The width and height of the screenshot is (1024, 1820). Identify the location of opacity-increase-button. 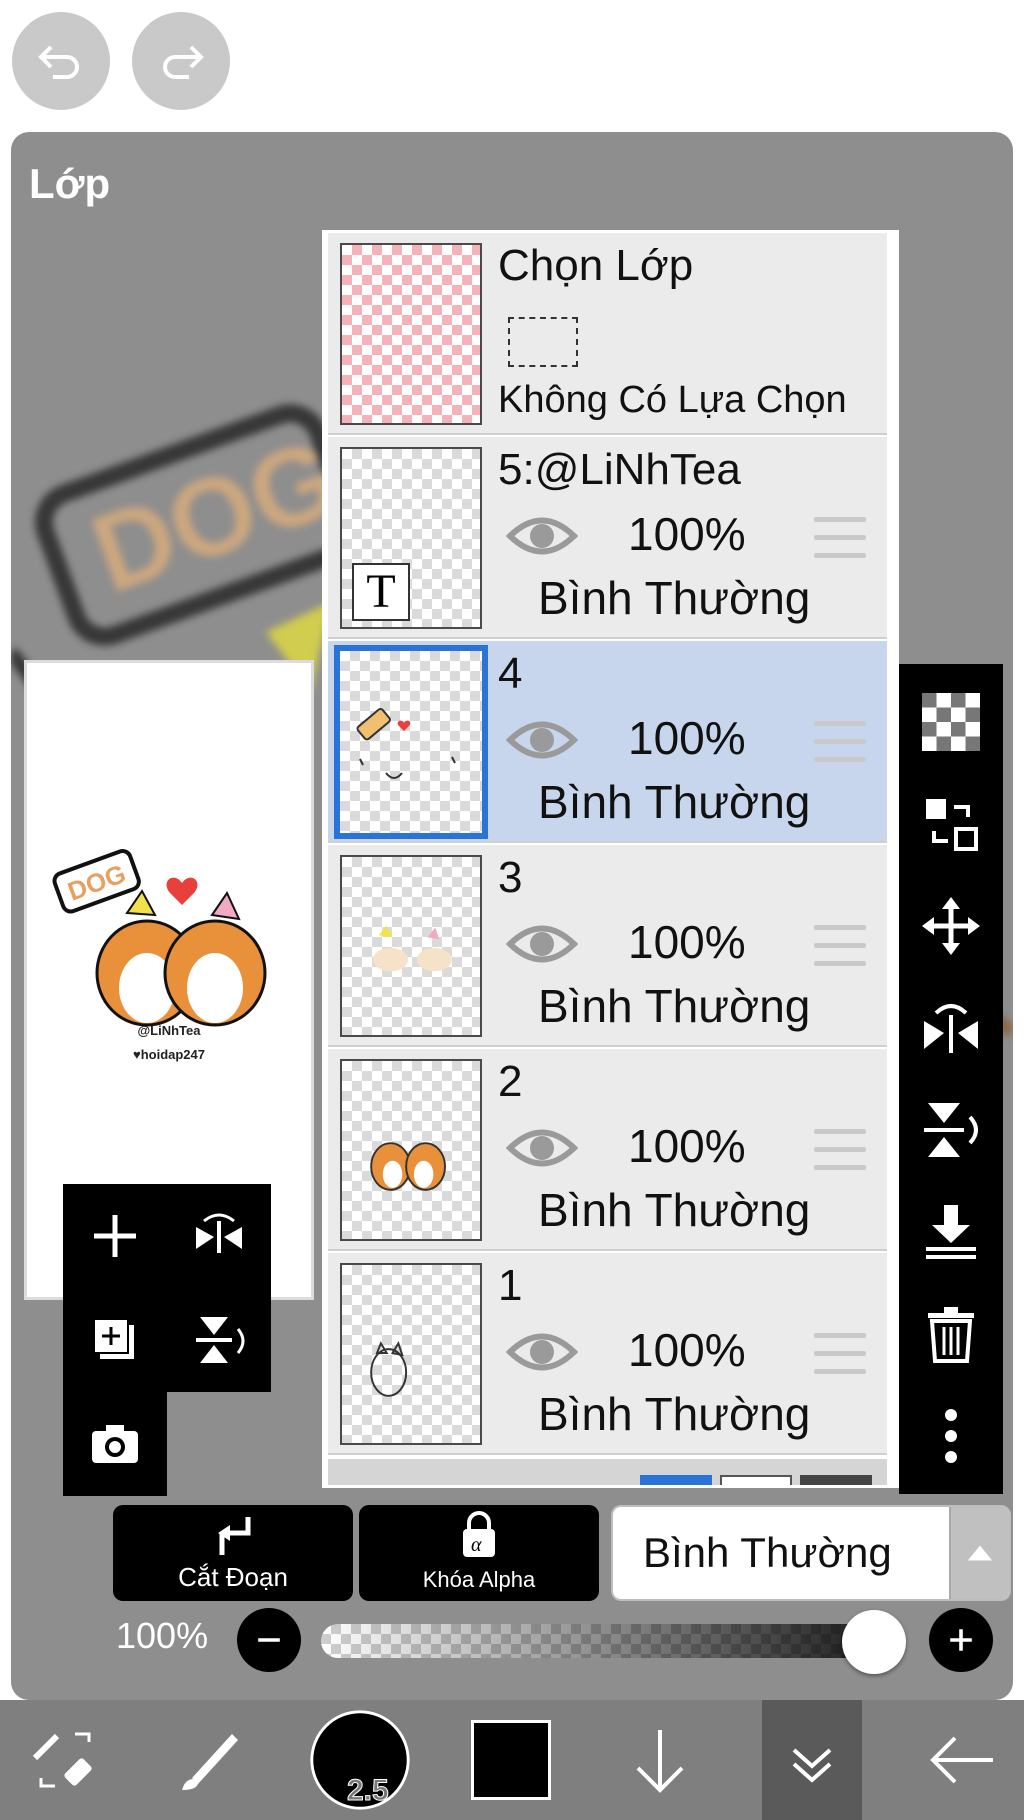
(961, 1640).